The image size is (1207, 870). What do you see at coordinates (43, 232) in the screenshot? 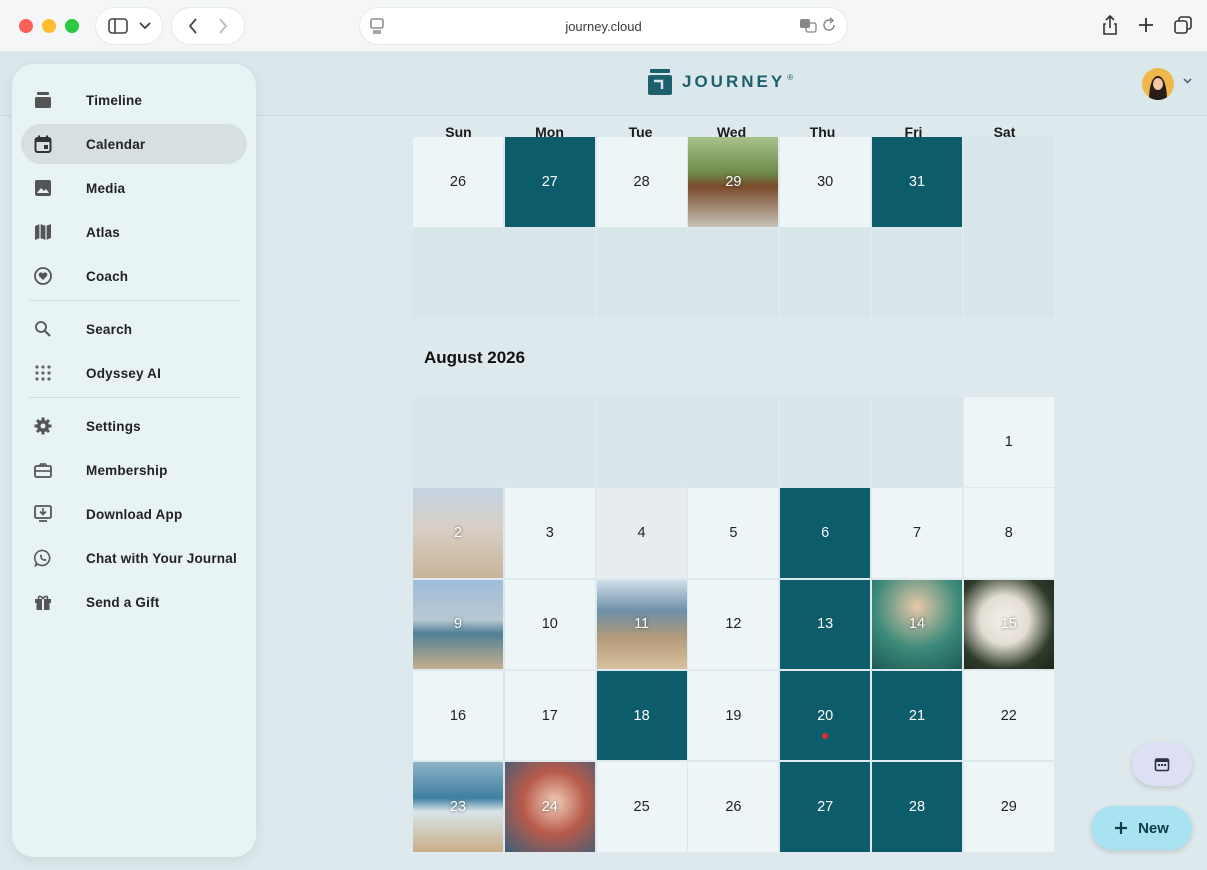
I see `map-icon` at bounding box center [43, 232].